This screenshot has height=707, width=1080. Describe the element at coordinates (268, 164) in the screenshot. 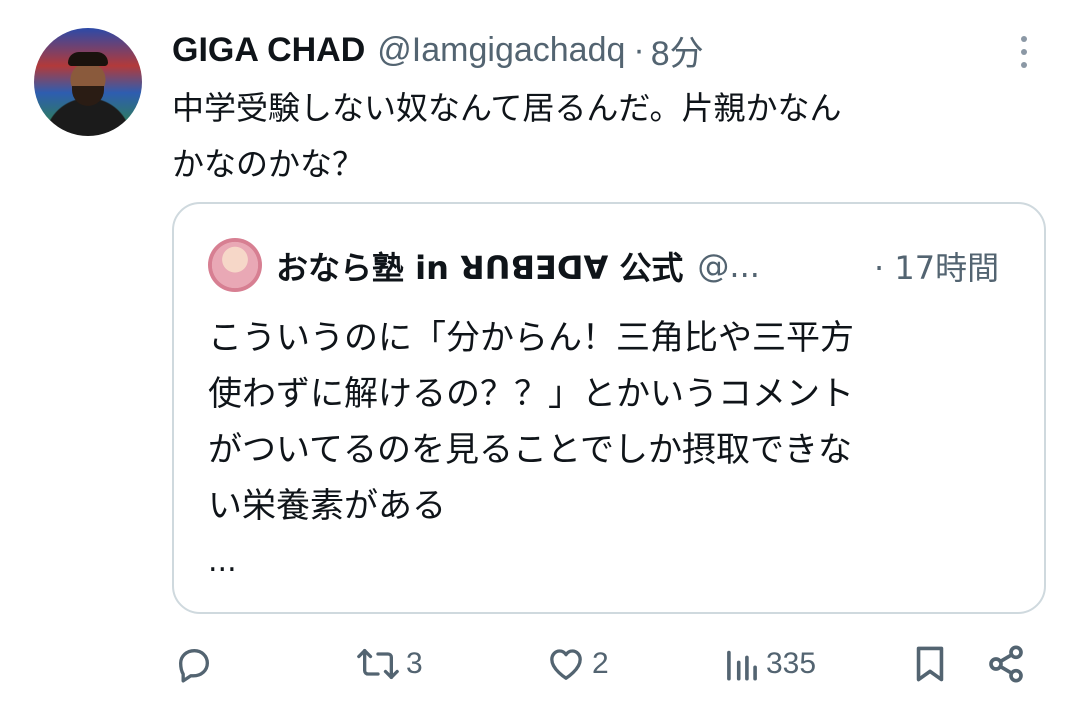

I see `tweet-text-line: かなのかな？` at that location.